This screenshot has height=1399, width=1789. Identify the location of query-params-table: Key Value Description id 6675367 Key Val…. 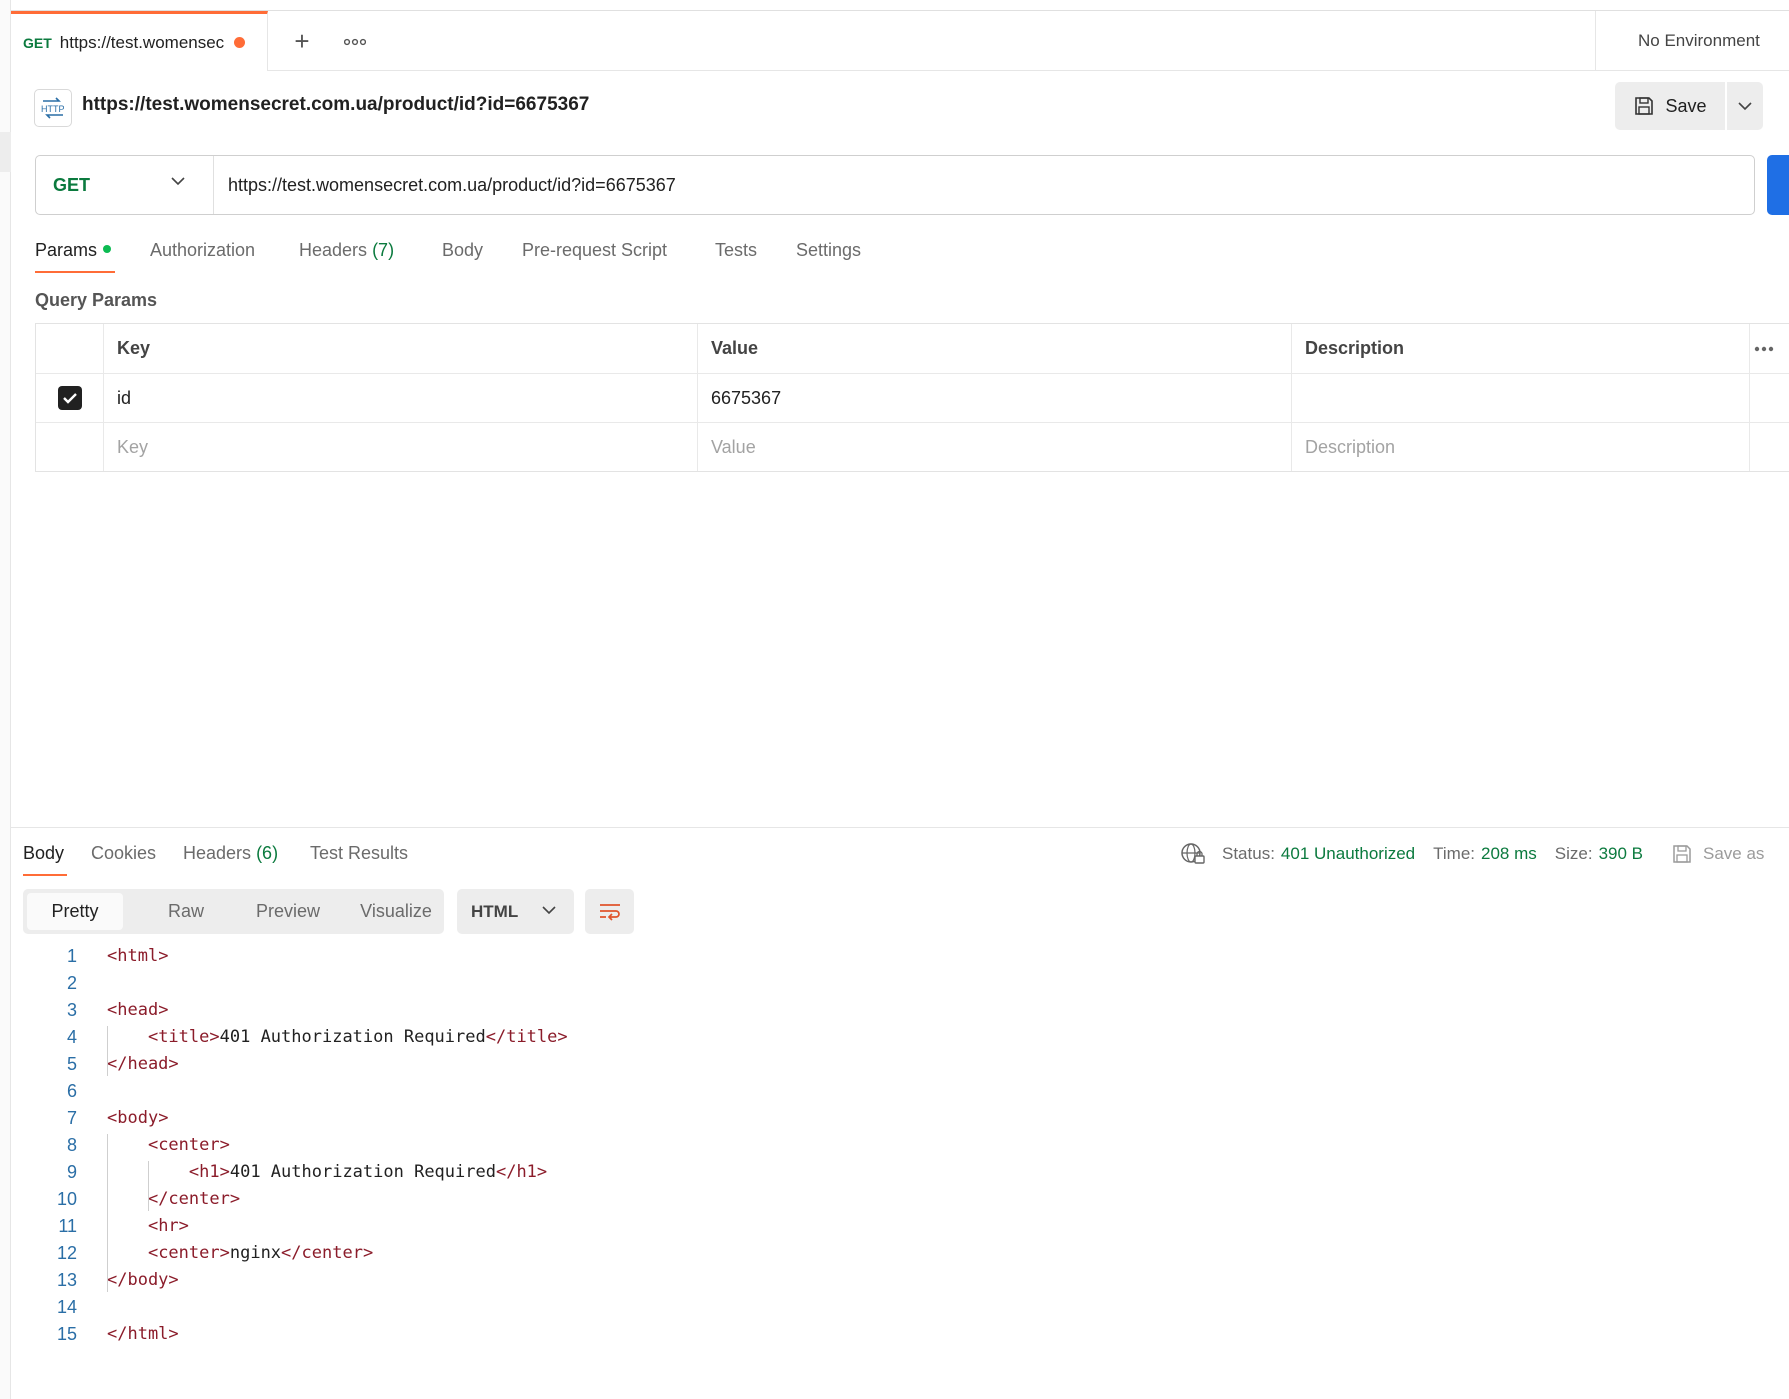
(912, 397).